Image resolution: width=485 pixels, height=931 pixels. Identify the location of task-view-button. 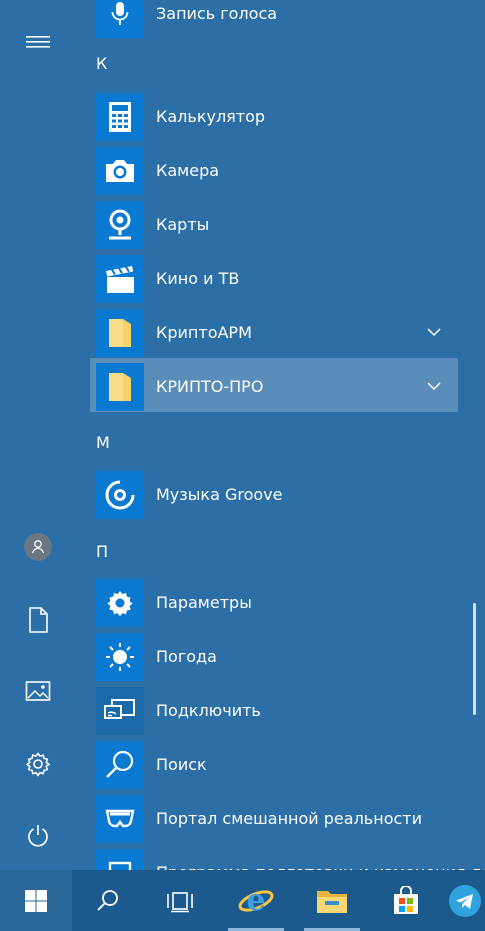
(180, 900).